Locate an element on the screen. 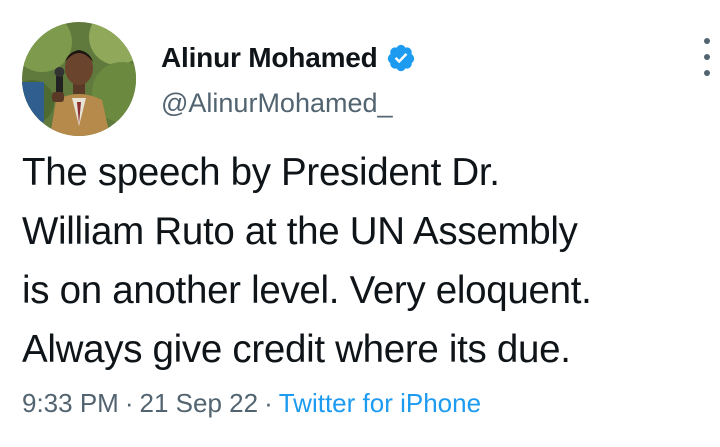  author-name-row: Alinur Mohamed is located at coordinates (288, 58).